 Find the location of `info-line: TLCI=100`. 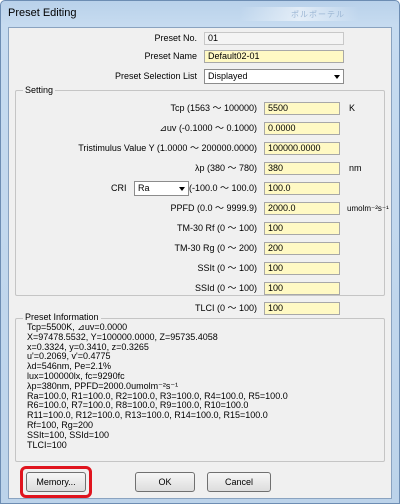

info-line: TLCI=100 is located at coordinates (47, 444).